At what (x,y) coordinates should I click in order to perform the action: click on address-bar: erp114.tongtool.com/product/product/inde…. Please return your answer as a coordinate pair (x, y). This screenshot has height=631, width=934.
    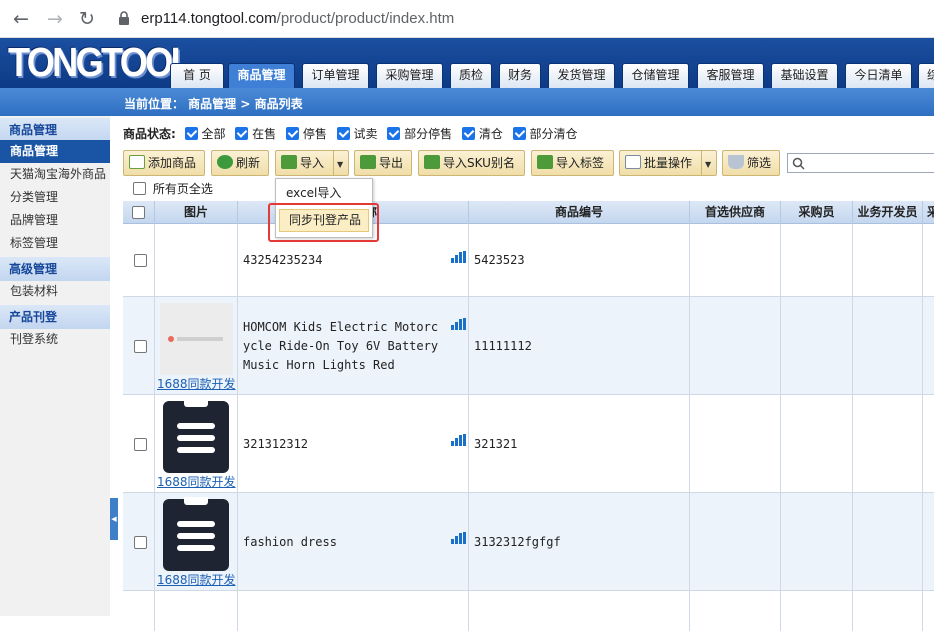
    Looking at the image, I should click on (297, 18).